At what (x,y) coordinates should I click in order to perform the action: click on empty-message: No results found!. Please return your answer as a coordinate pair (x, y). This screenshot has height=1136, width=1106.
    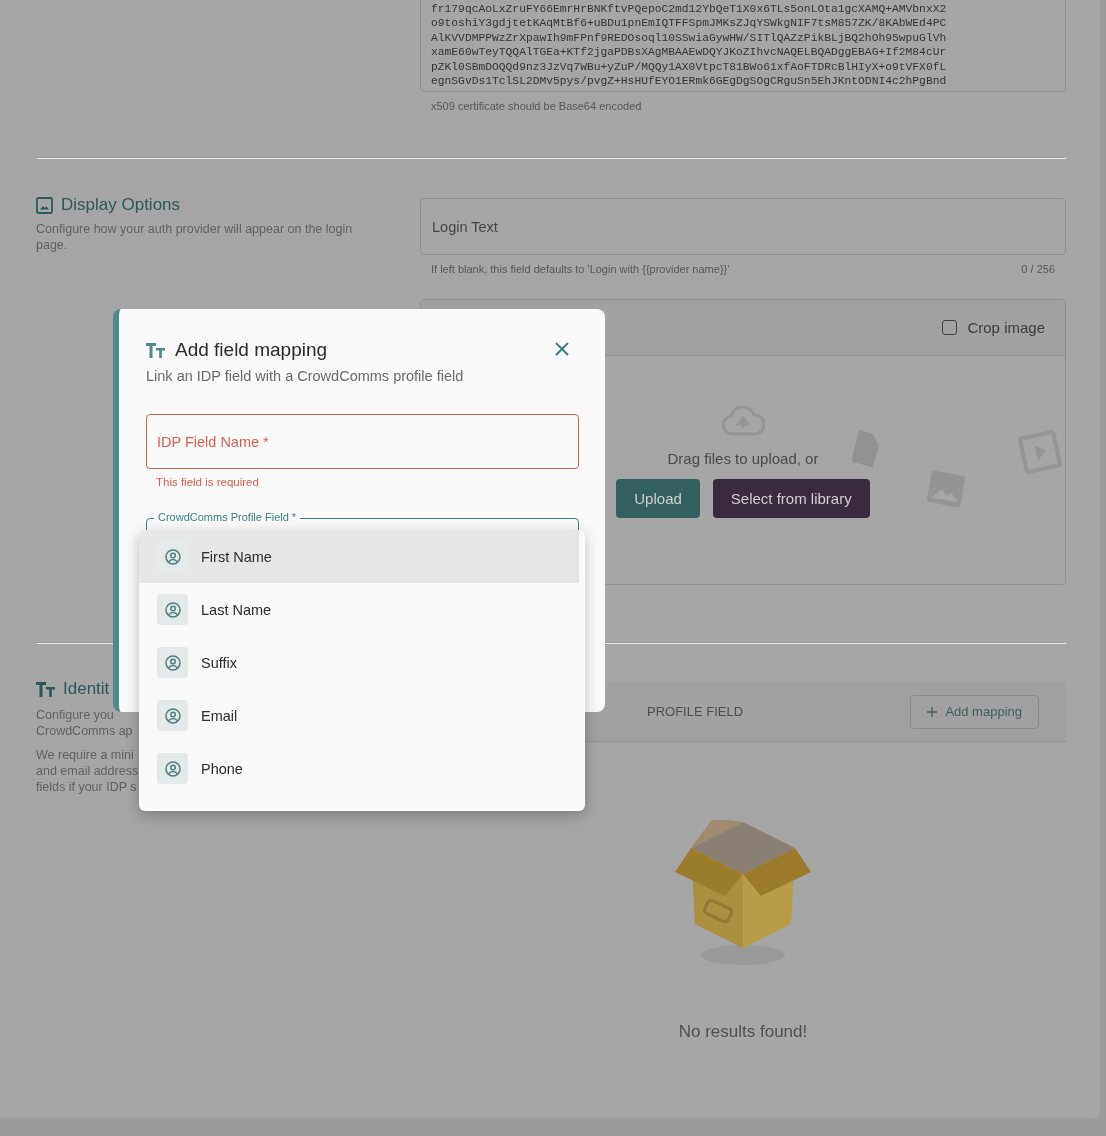
    Looking at the image, I should click on (743, 1032).